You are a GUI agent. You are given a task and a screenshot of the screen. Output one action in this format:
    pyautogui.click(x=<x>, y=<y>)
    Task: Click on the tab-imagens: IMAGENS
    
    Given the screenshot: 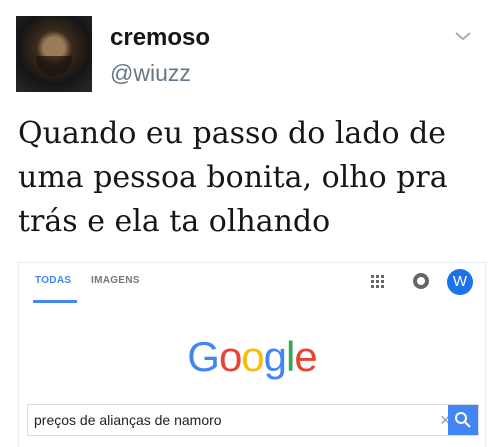 What is the action you would take?
    pyautogui.click(x=115, y=280)
    